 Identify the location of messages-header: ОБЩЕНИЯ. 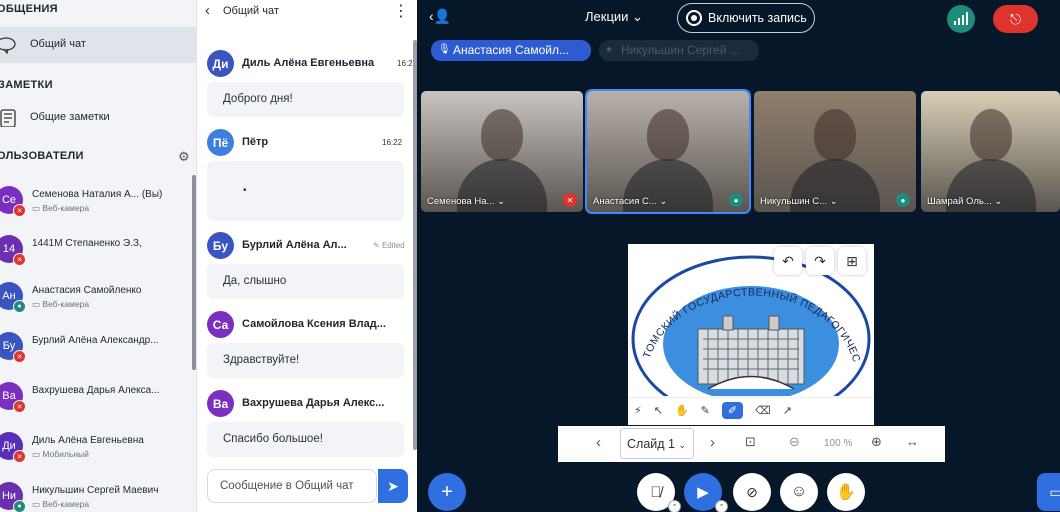
(29, 9).